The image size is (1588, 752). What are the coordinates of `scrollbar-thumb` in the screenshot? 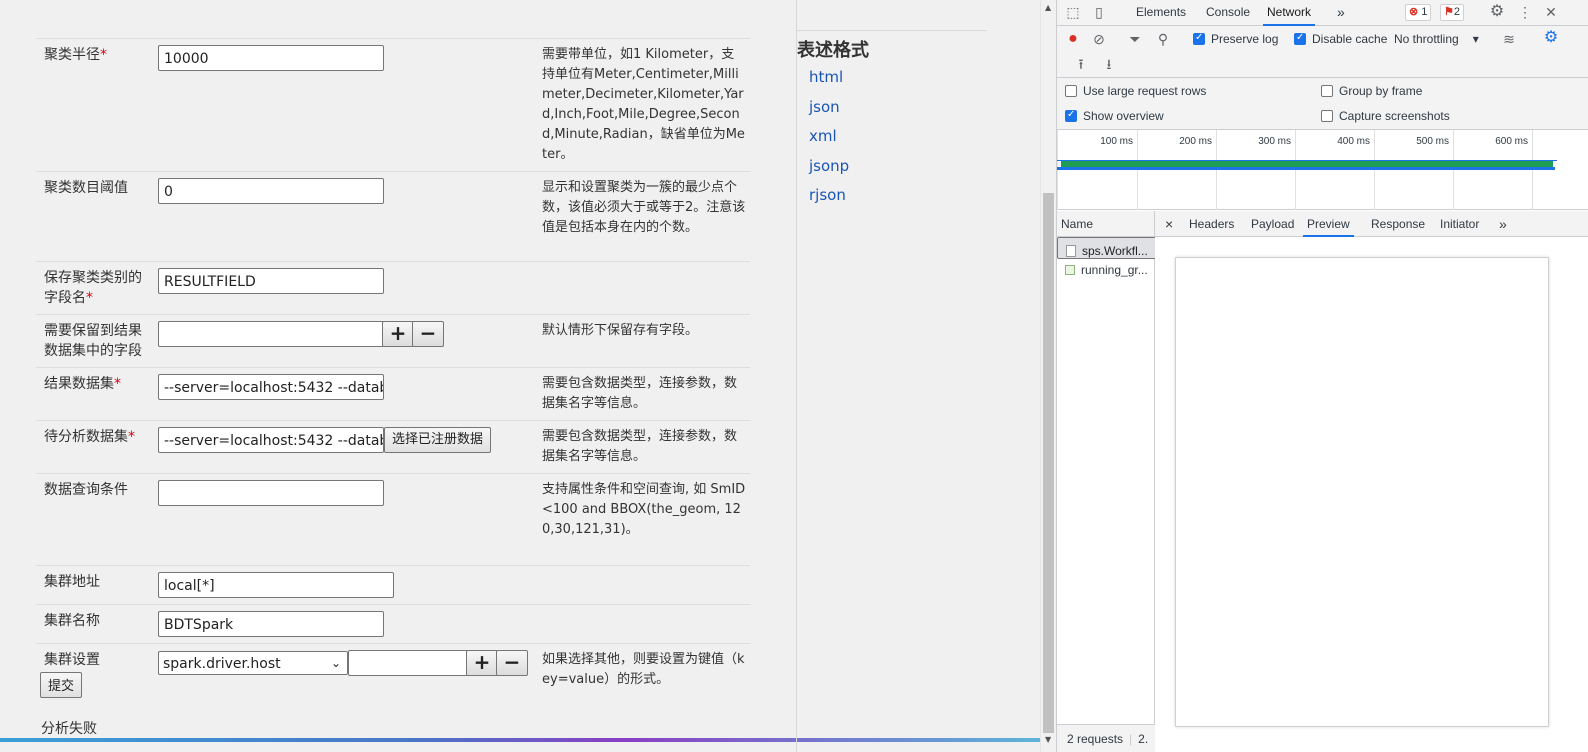 It's located at (1048, 463).